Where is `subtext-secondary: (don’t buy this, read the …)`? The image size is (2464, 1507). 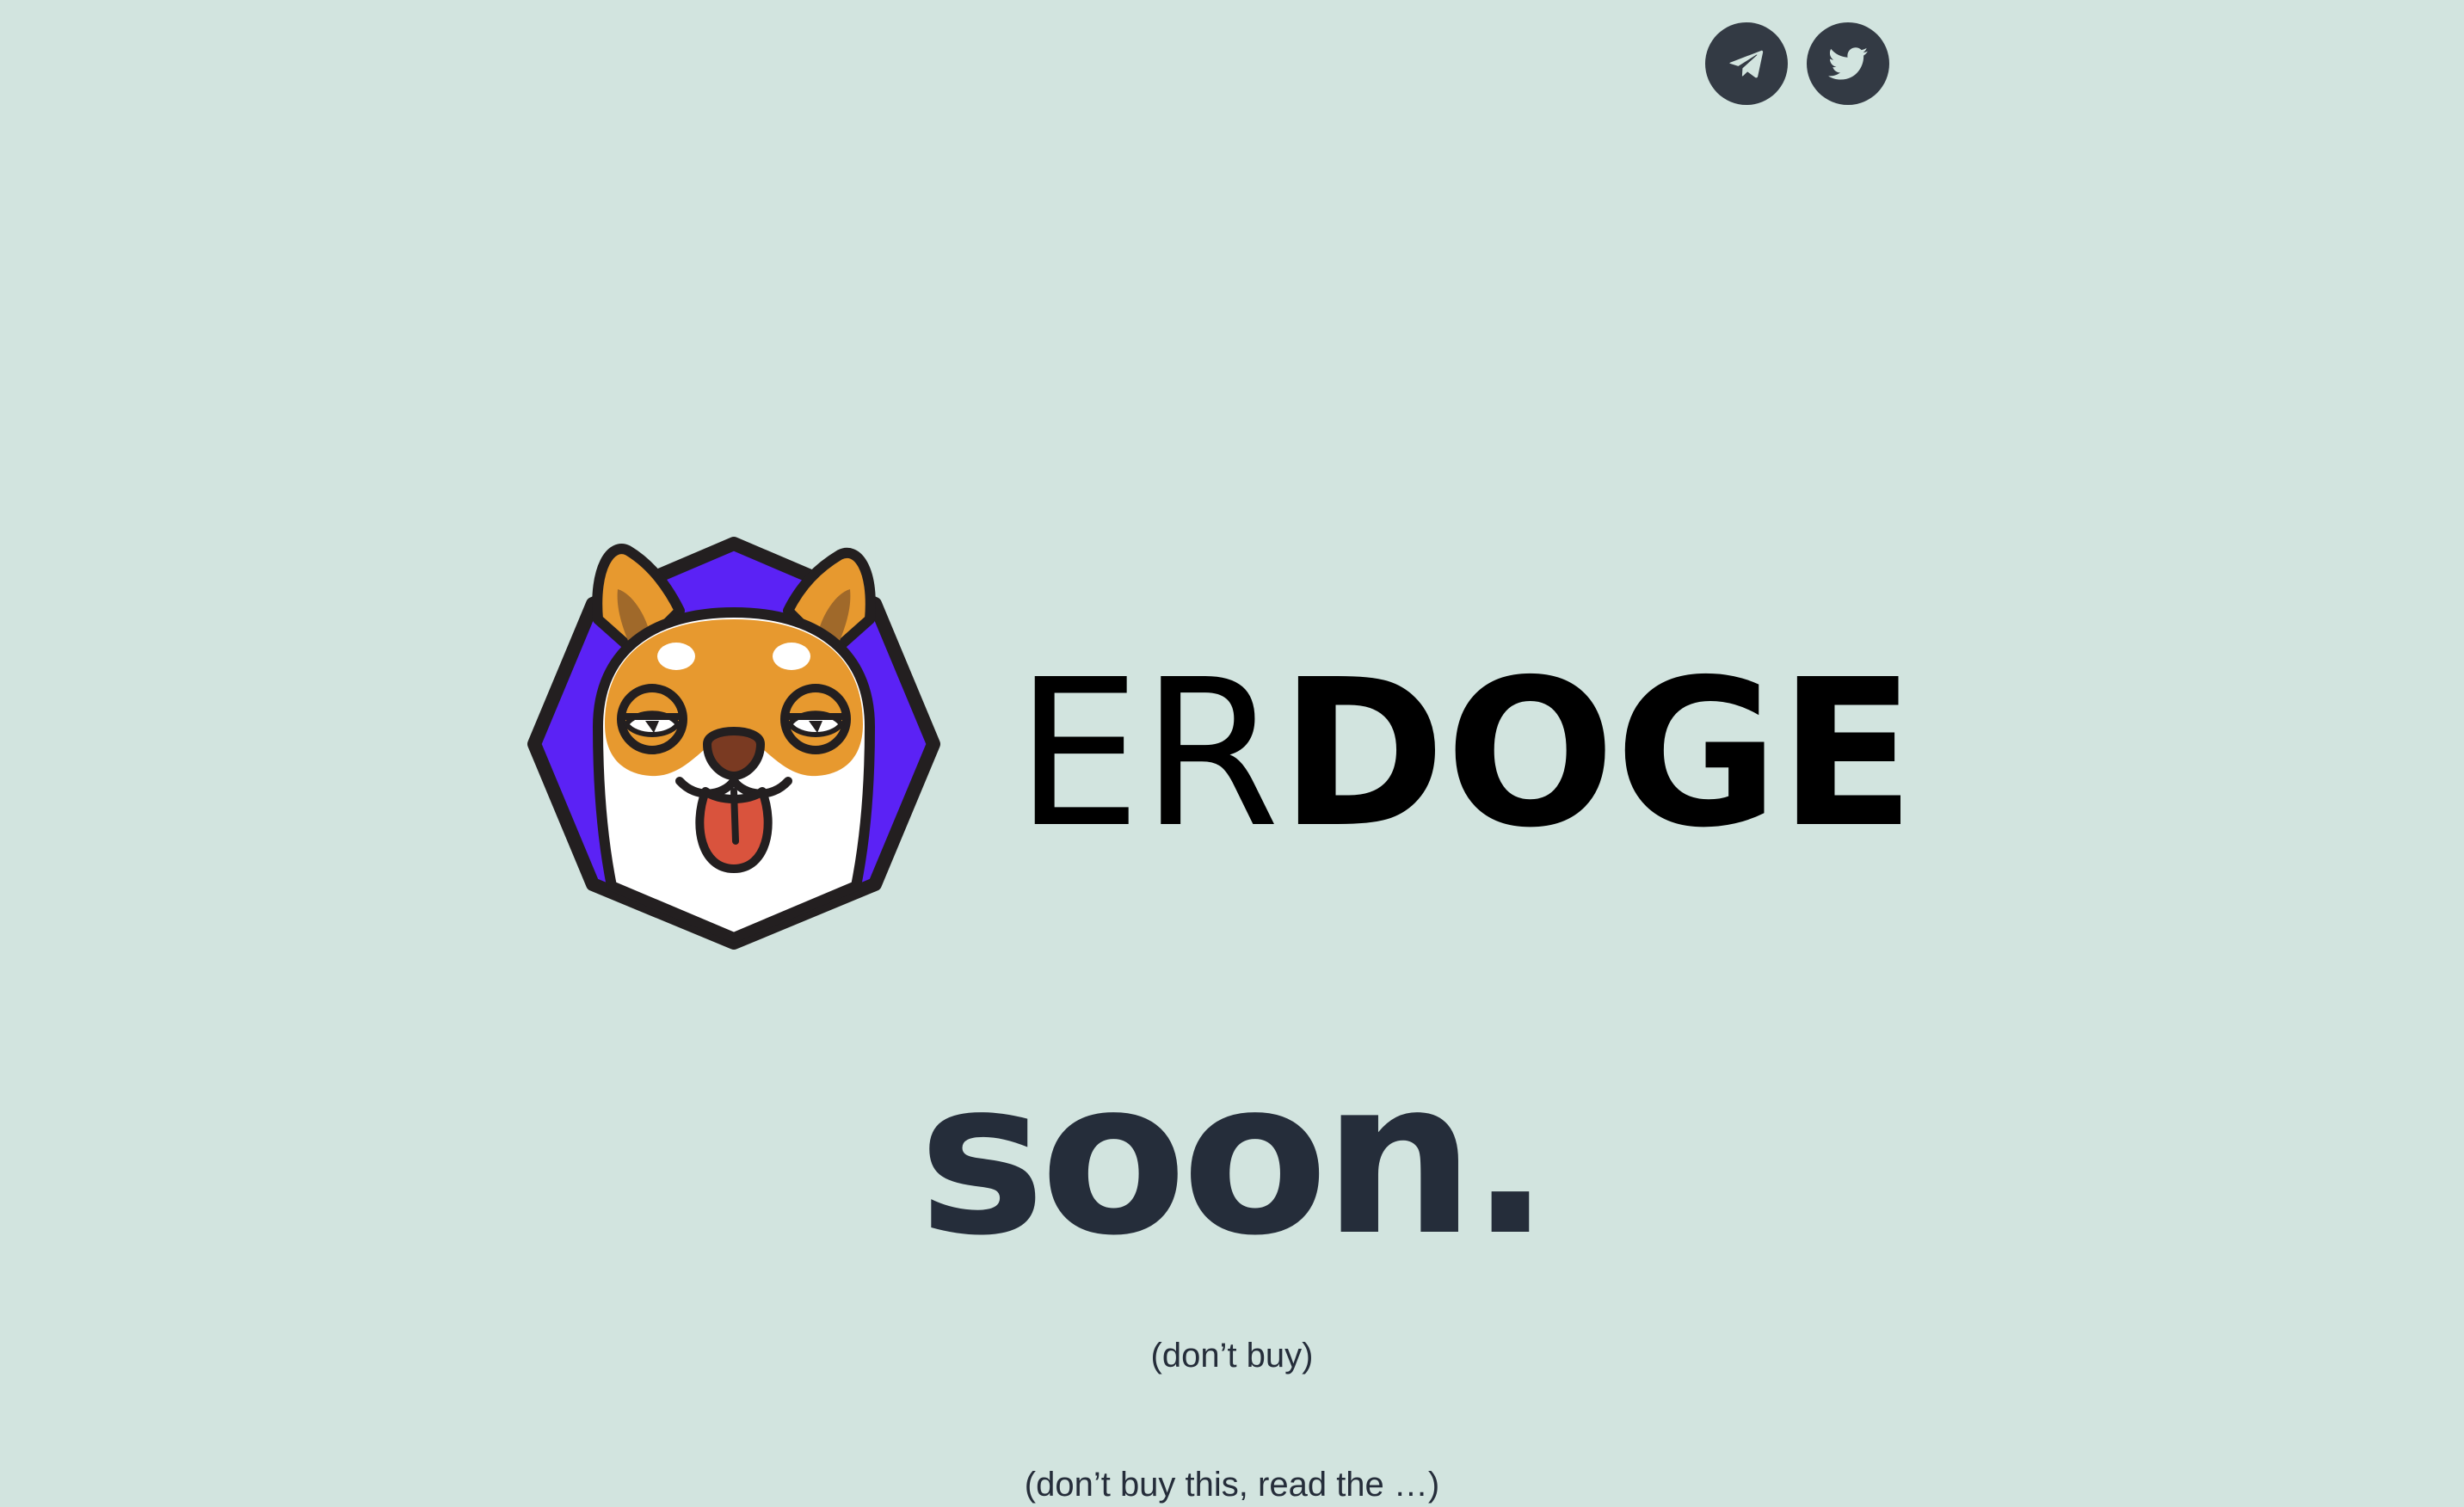 subtext-secondary: (don’t buy this, read the …) is located at coordinates (1232, 1485).